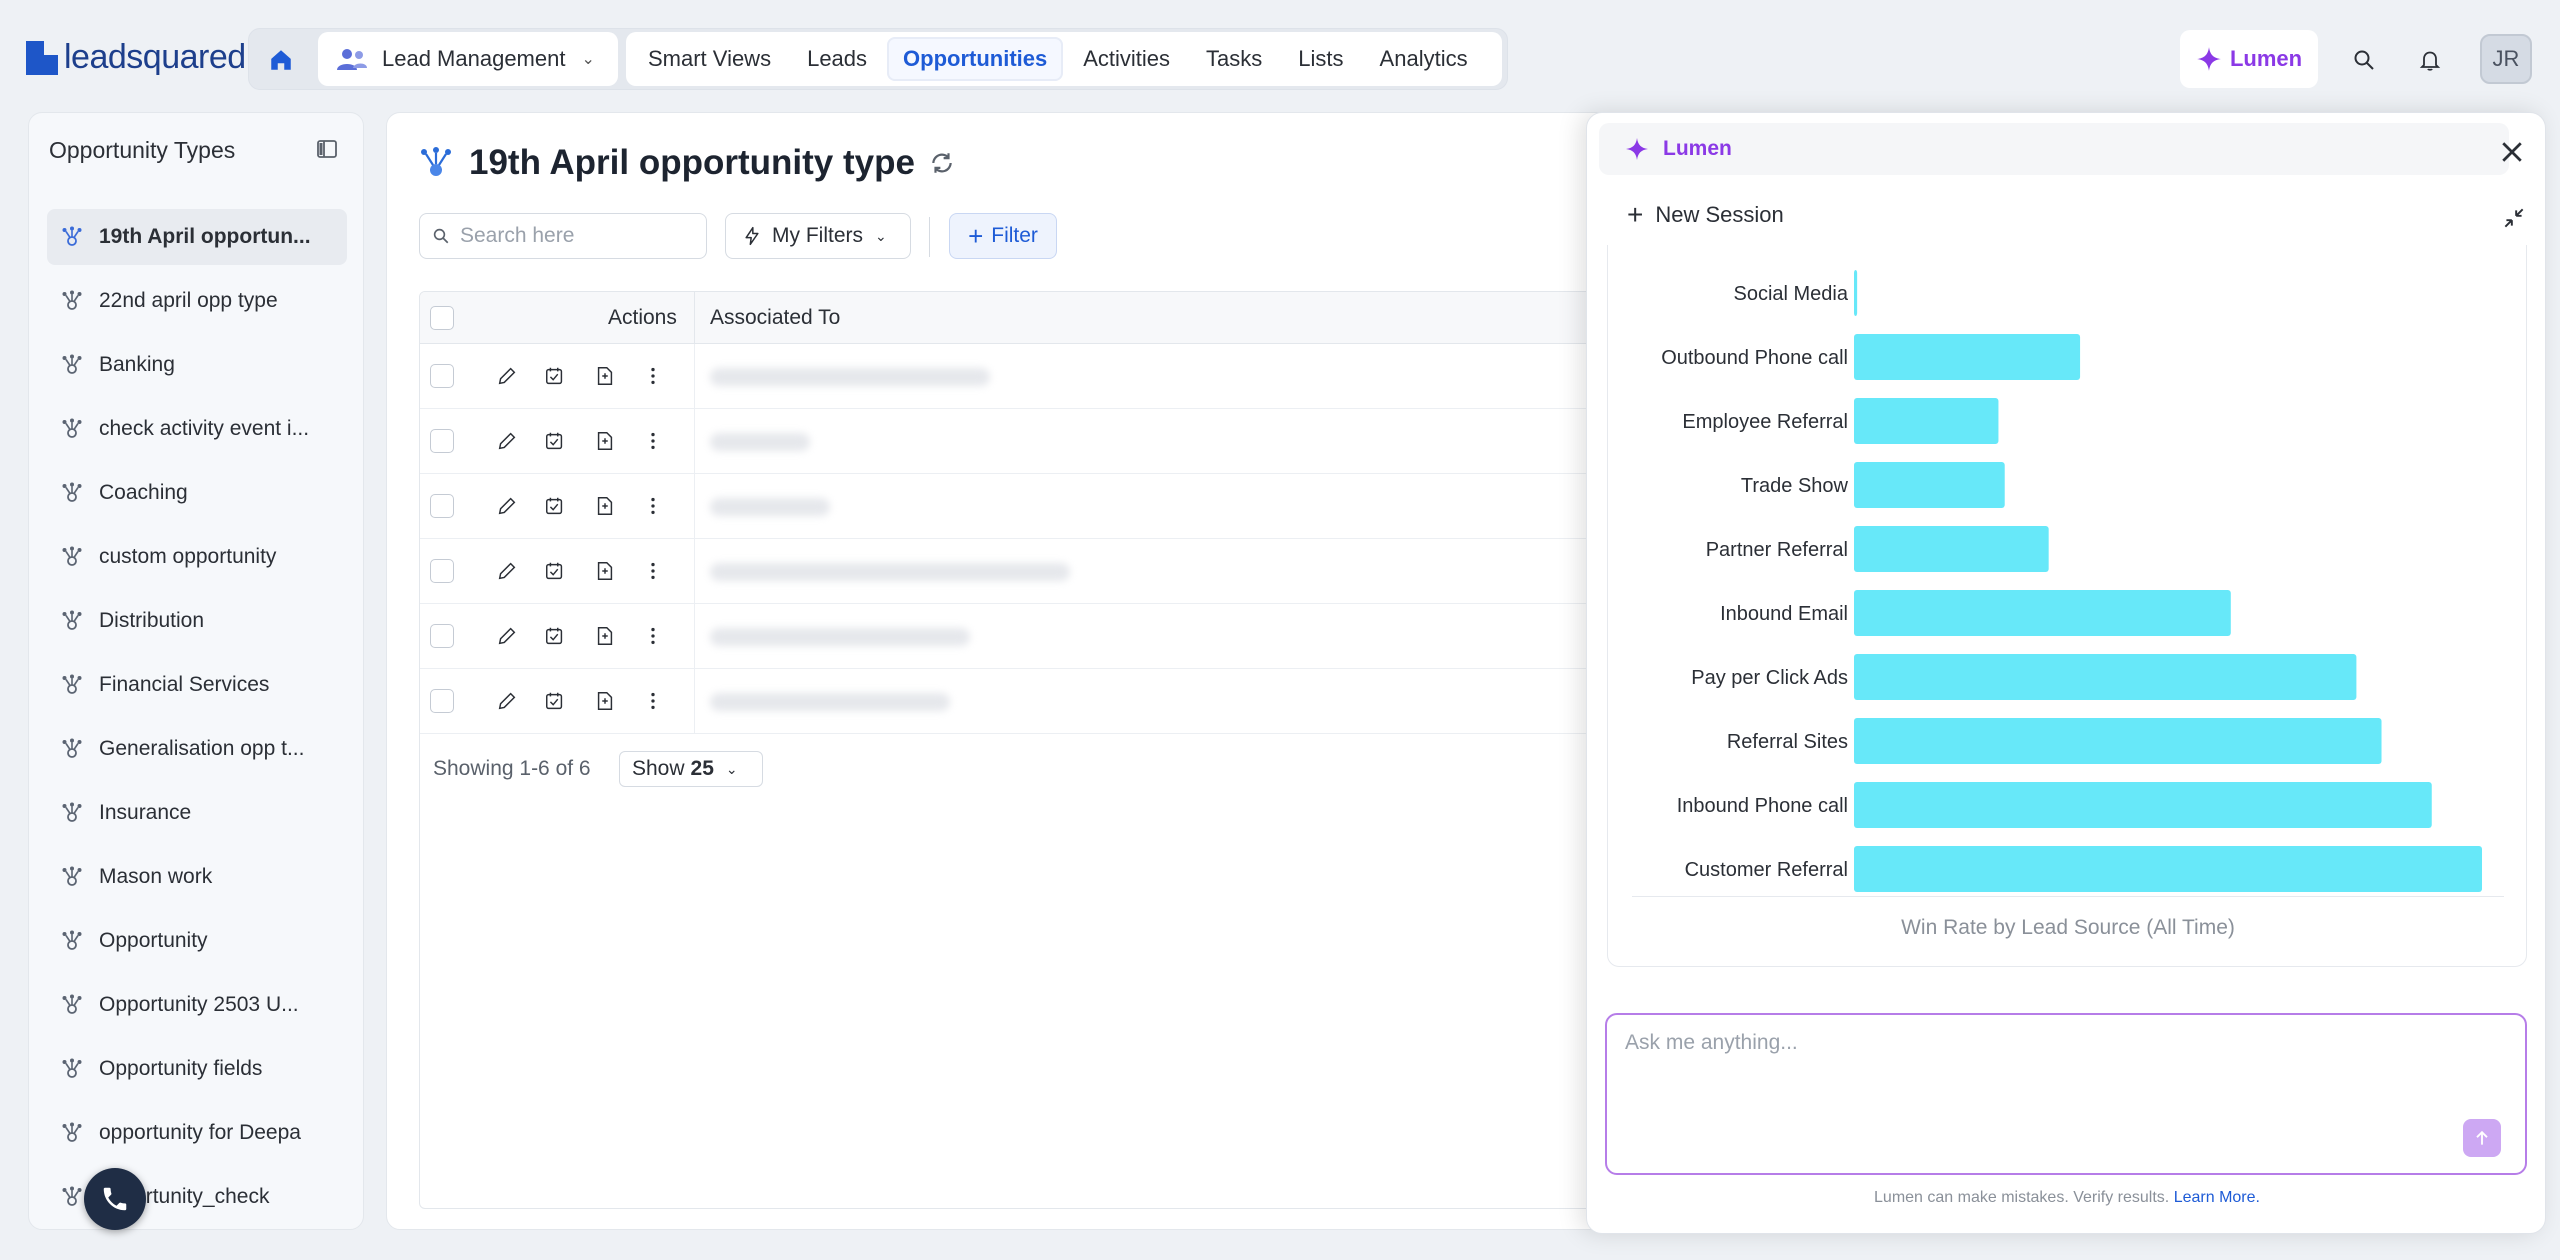 This screenshot has height=1260, width=2560. Describe the element at coordinates (580, 236) in the screenshot. I see `search-input` at that location.